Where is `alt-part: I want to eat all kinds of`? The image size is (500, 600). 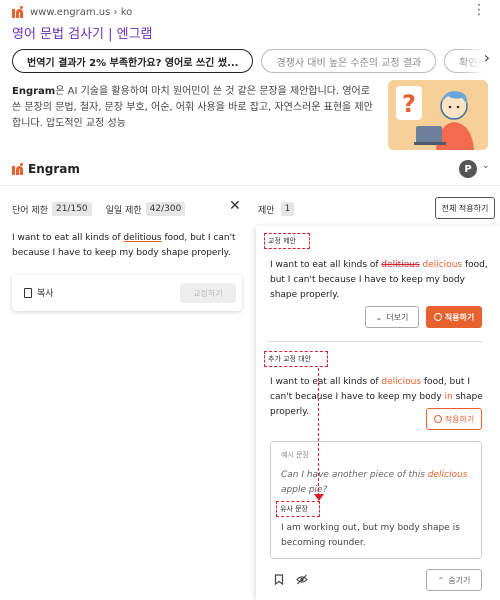
alt-part: I want to eat all kinds of is located at coordinates (326, 382).